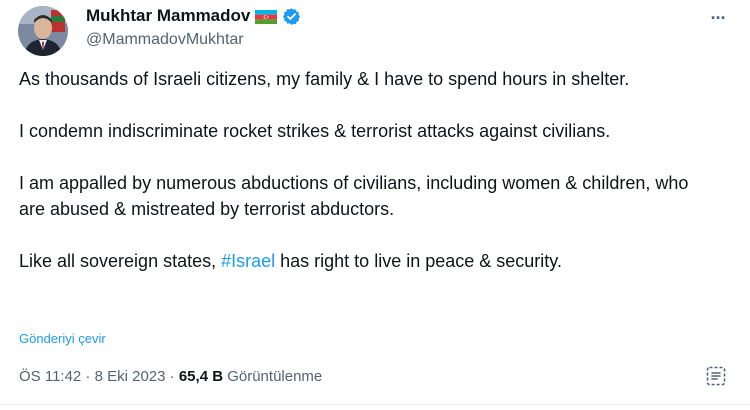  I want to click on author-name-row: Mukhtar Mammadov, so click(193, 16).